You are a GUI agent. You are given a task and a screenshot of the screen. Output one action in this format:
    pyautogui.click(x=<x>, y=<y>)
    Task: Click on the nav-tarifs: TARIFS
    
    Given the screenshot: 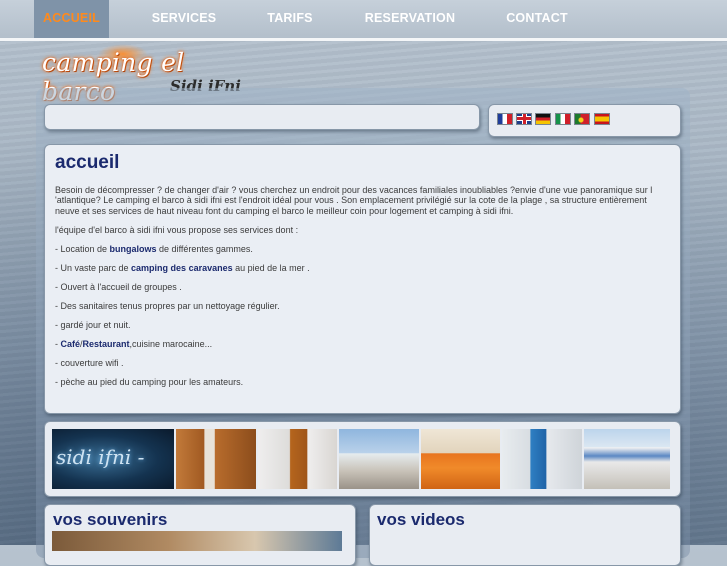 What is the action you would take?
    pyautogui.click(x=290, y=19)
    